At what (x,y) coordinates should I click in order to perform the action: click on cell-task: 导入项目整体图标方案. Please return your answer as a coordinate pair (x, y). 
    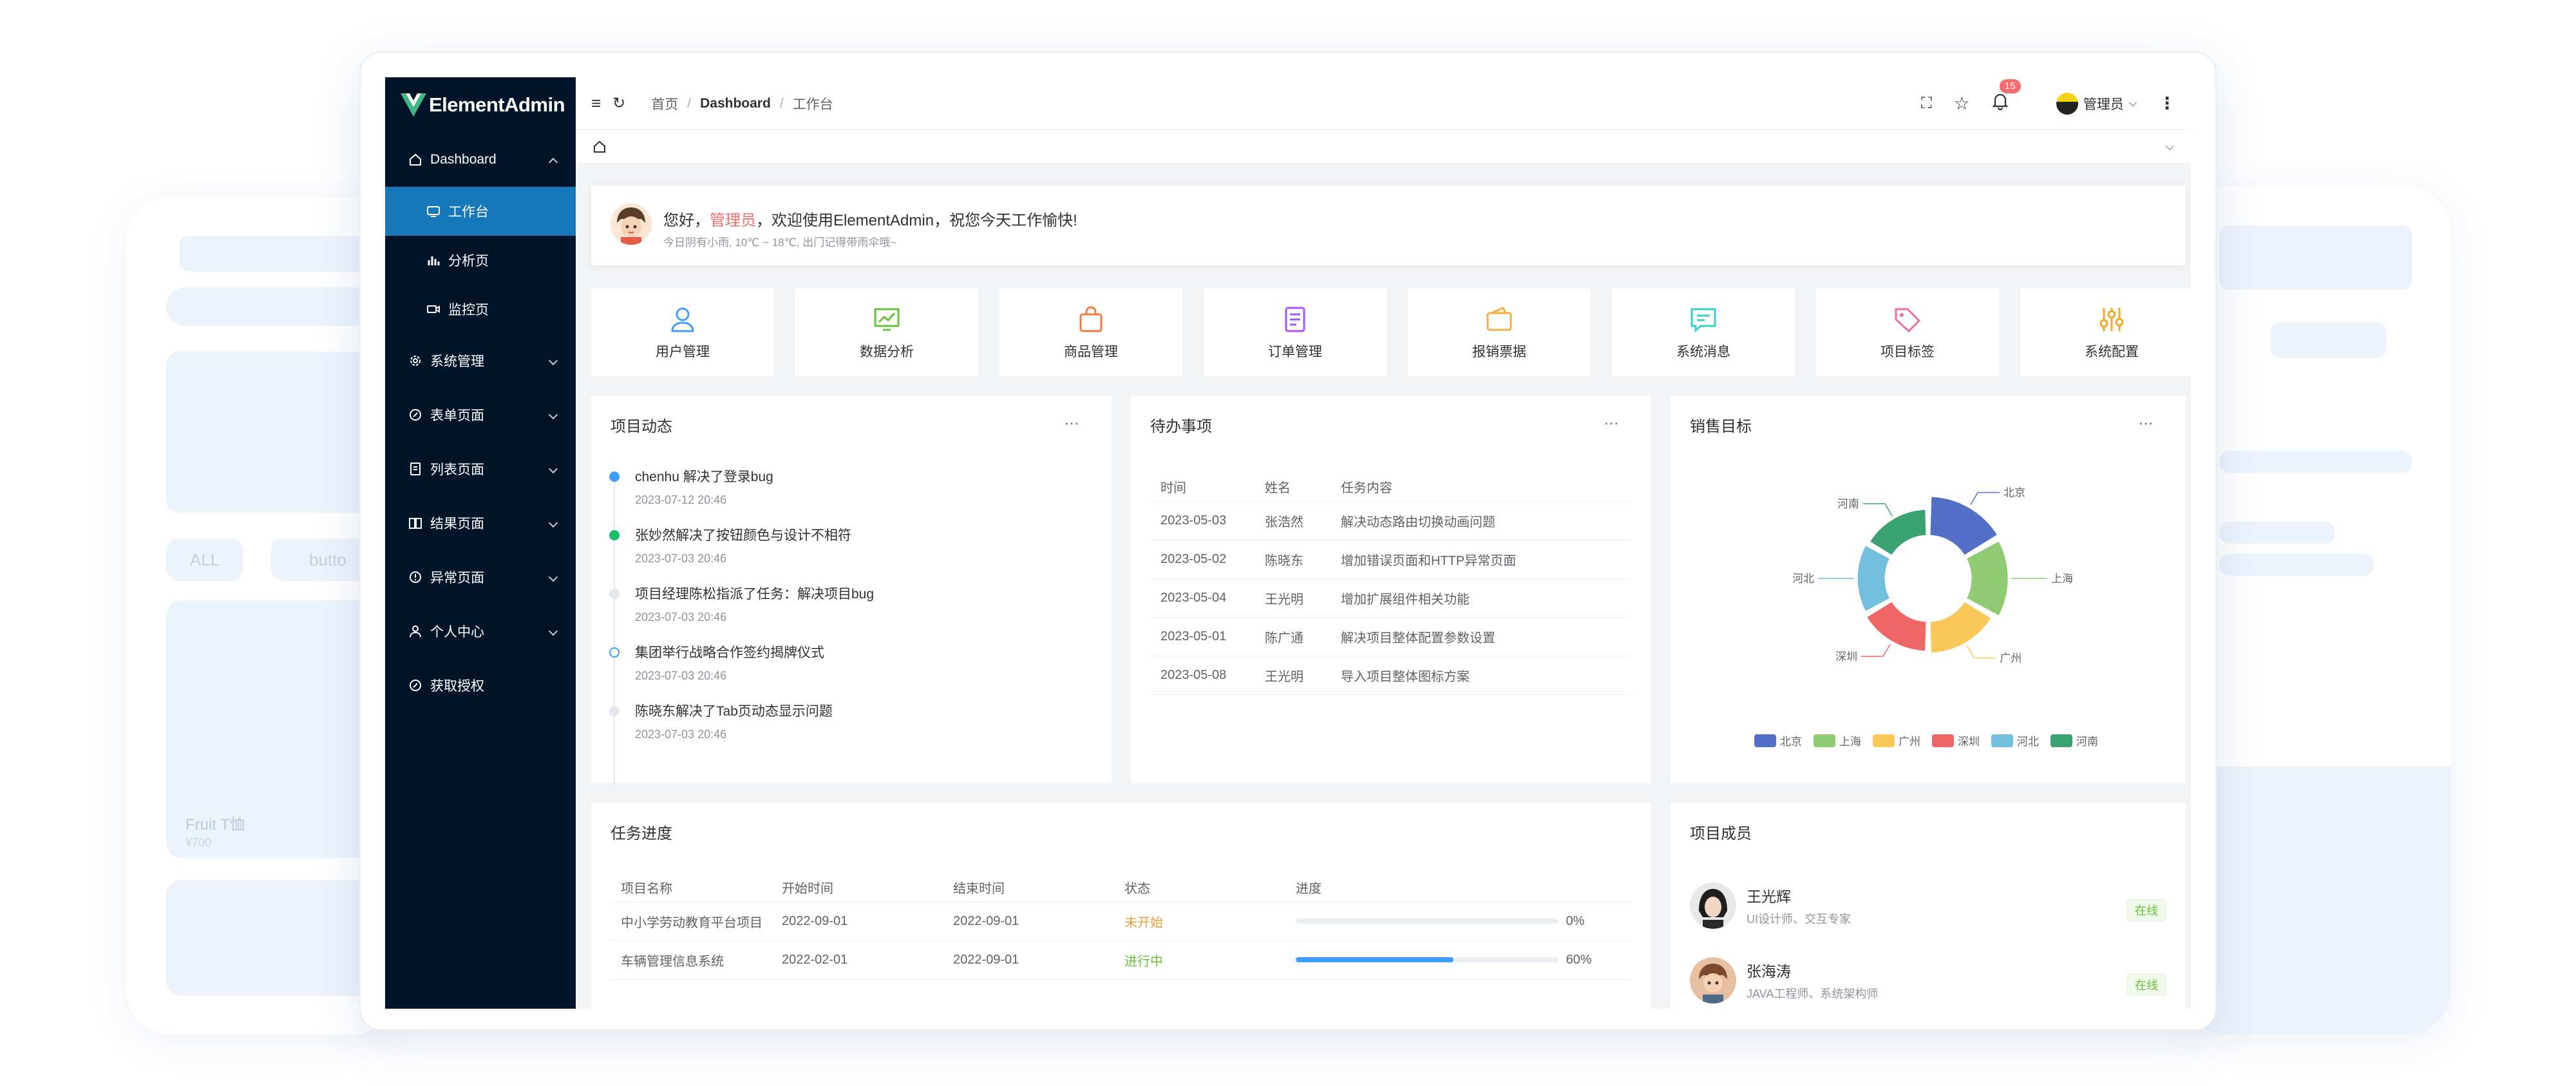
    Looking at the image, I should click on (1486, 675).